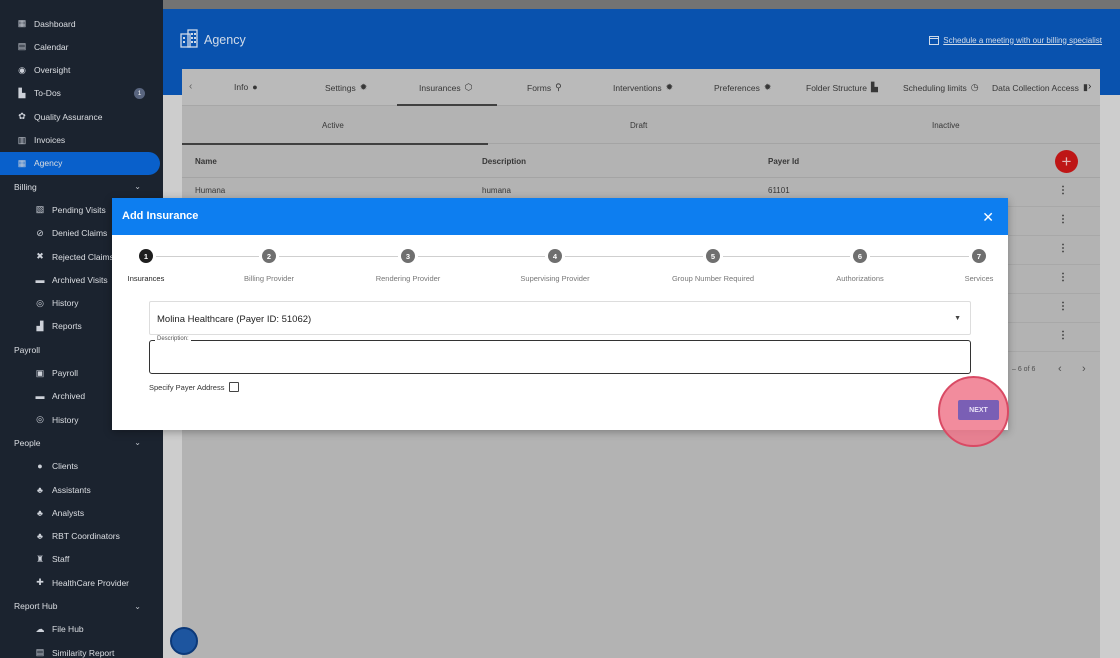 The image size is (1120, 658). What do you see at coordinates (560, 216) in the screenshot?
I see `dialog-header: Add Insurance ✕` at bounding box center [560, 216].